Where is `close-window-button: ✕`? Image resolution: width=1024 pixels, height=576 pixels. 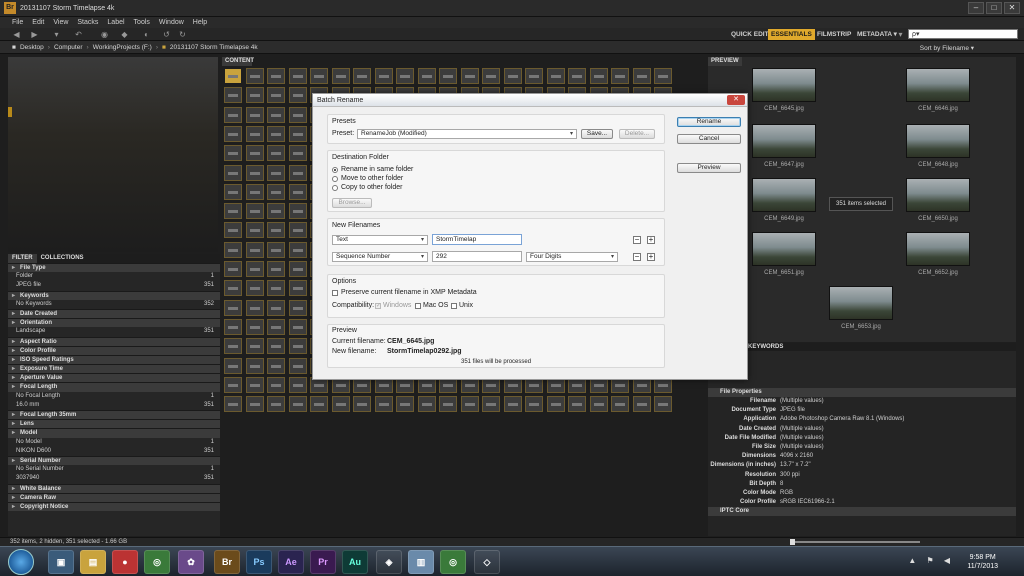
close-window-button: ✕ is located at coordinates (1012, 8).